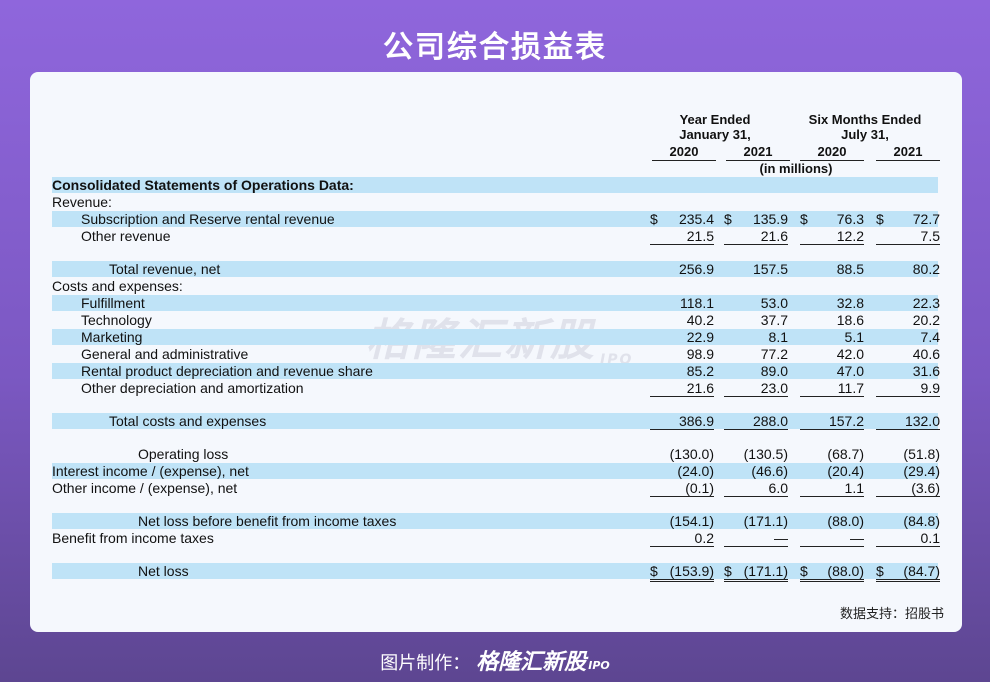  Describe the element at coordinates (682, 471) in the screenshot. I see `value-cell: (24.0)` at that location.